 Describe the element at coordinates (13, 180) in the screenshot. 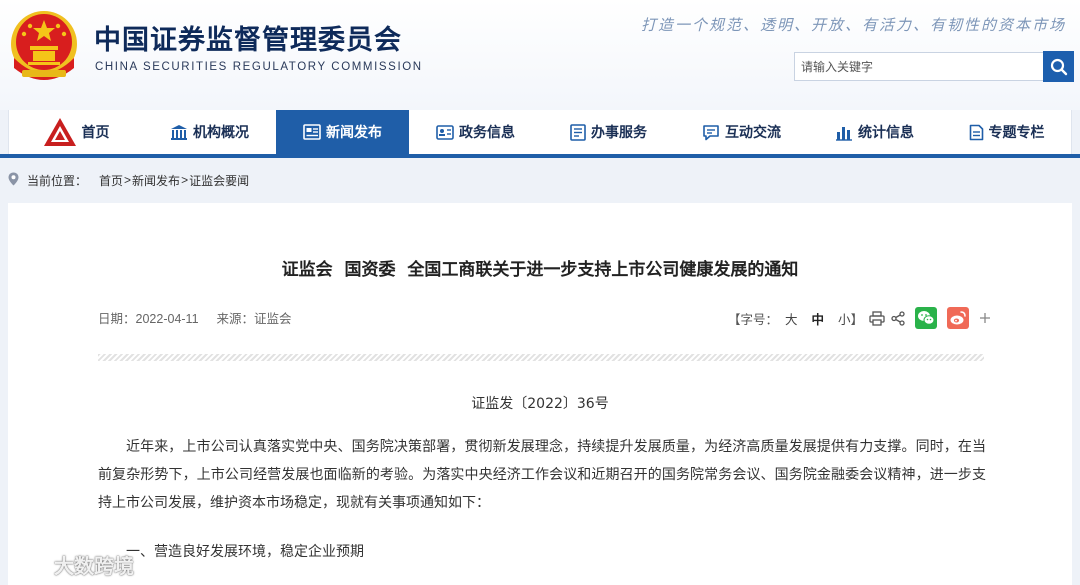

I see `location-pin-icon` at that location.